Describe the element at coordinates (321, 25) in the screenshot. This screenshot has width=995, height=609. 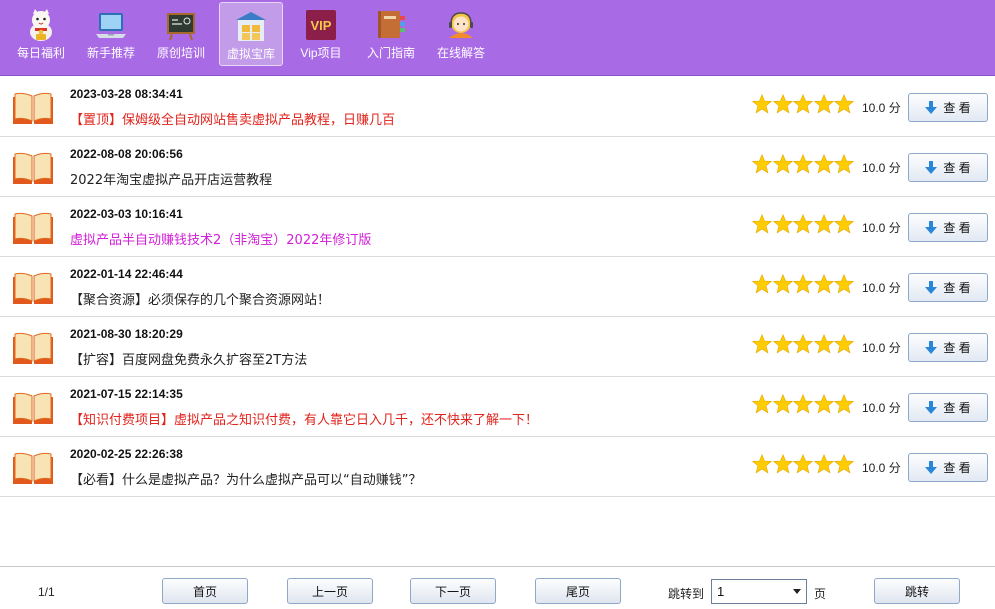
I see `vip-icon: VIP` at that location.